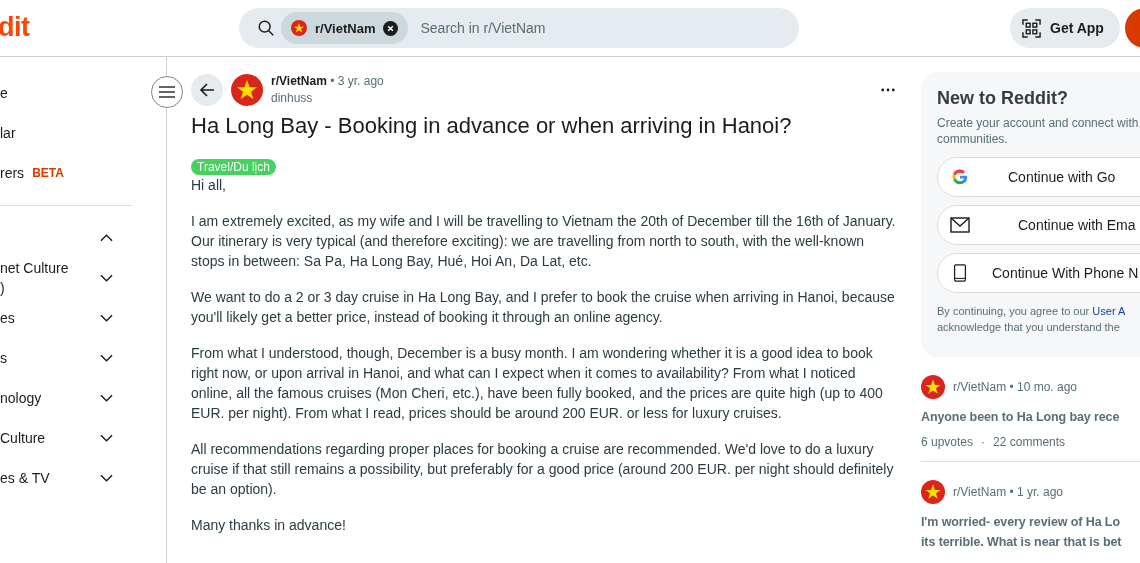 Image resolution: width=1140 pixels, height=563 pixels. I want to click on sidebar-section: es, so click(7, 318).